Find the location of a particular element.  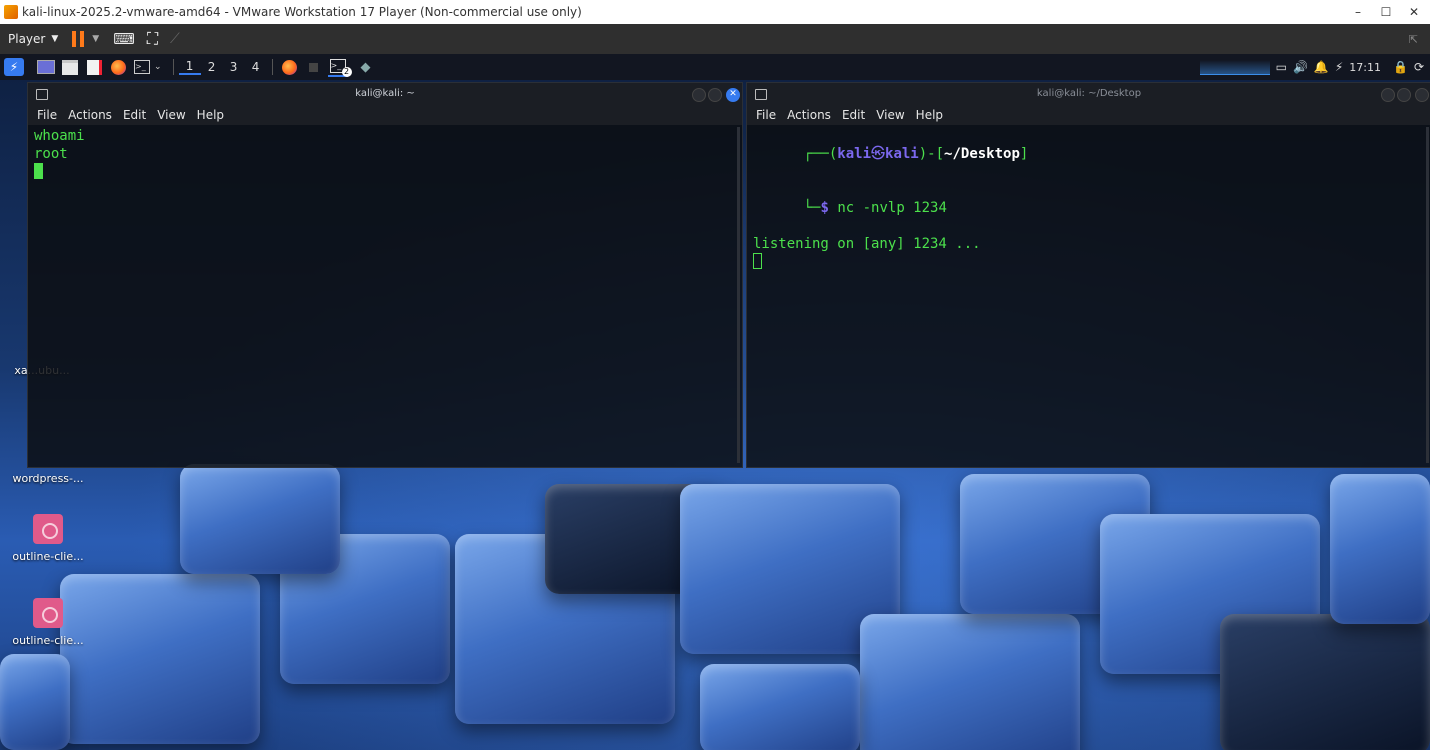

volume-icon: 🔊 is located at coordinates (1300, 67).